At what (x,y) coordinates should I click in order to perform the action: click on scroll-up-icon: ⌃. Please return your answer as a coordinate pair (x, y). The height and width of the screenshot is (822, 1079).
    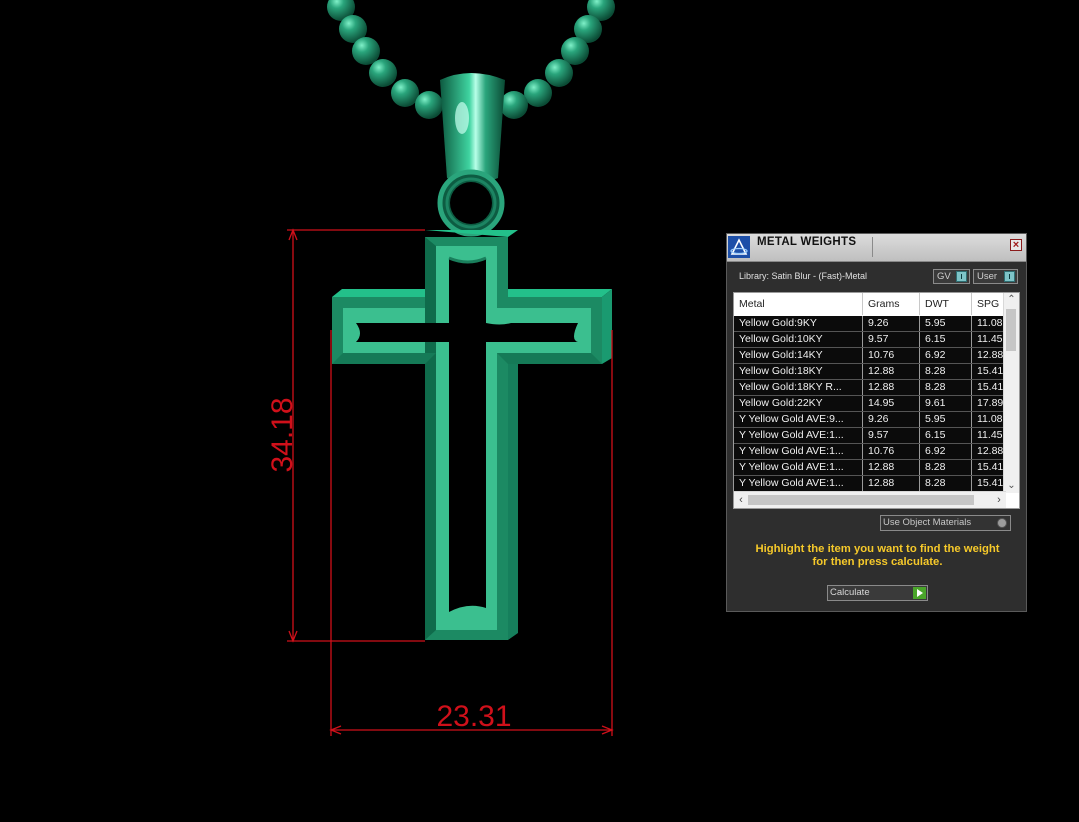
    Looking at the image, I should click on (1011, 300).